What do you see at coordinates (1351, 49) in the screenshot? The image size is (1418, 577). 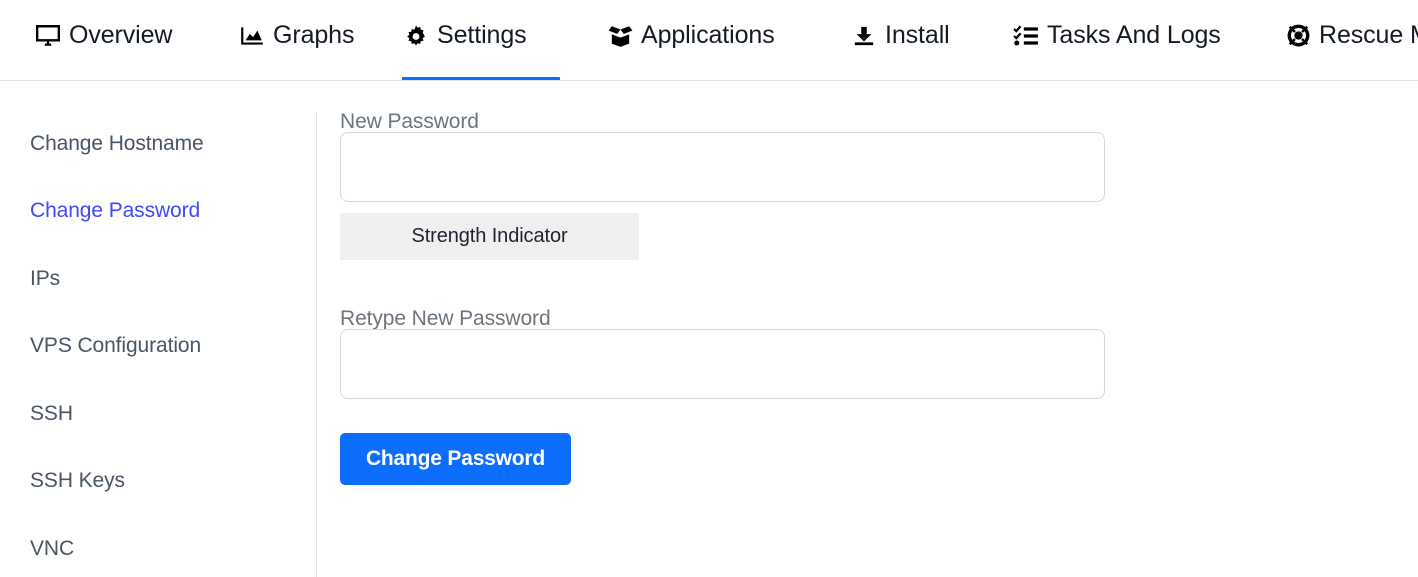 I see `nav-item-rescue-mode: Rescue Mode` at bounding box center [1351, 49].